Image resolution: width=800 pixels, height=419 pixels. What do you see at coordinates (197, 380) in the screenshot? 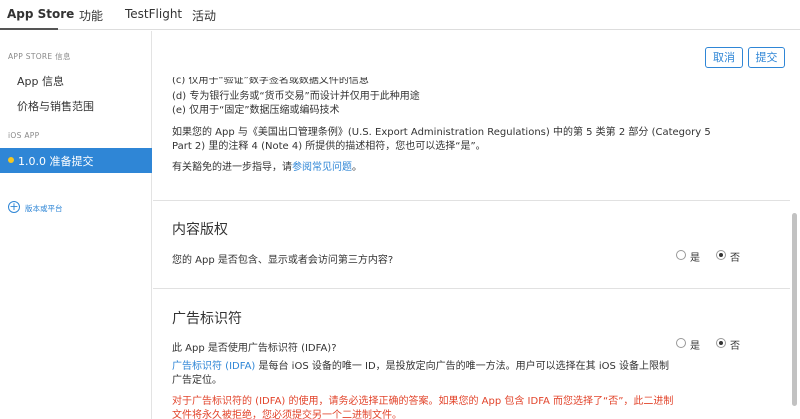
I see `idfa-description-line-2: 广告定位。` at bounding box center [197, 380].